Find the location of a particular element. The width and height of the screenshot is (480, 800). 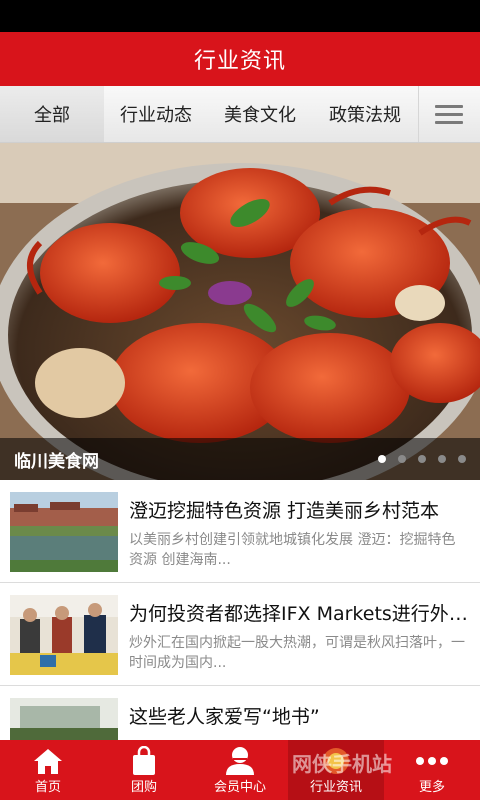

nav-home: 首页 is located at coordinates (48, 770).